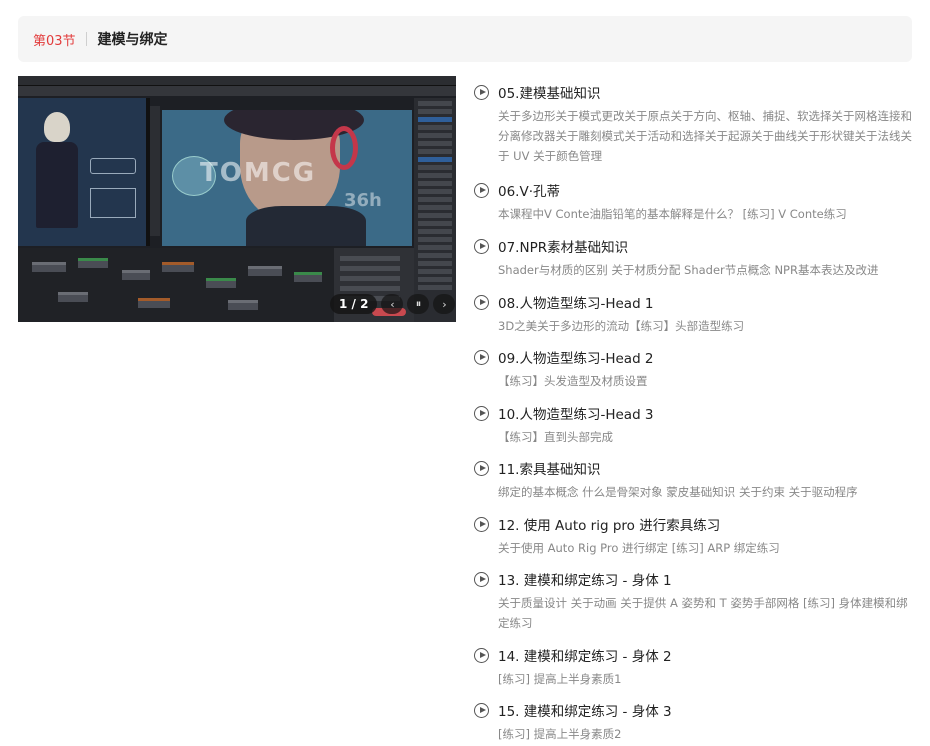 Image resolution: width=930 pixels, height=746 pixels. Describe the element at coordinates (560, 679) in the screenshot. I see `lesson-desc: [练习] 提高上半身素质1` at that location.